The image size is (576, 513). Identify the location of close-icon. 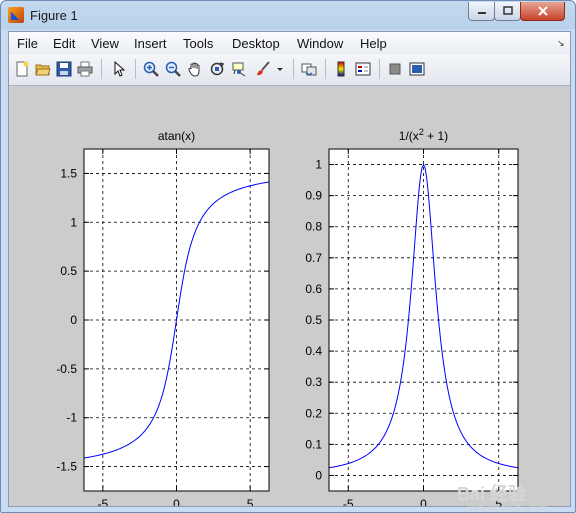
(542, 11).